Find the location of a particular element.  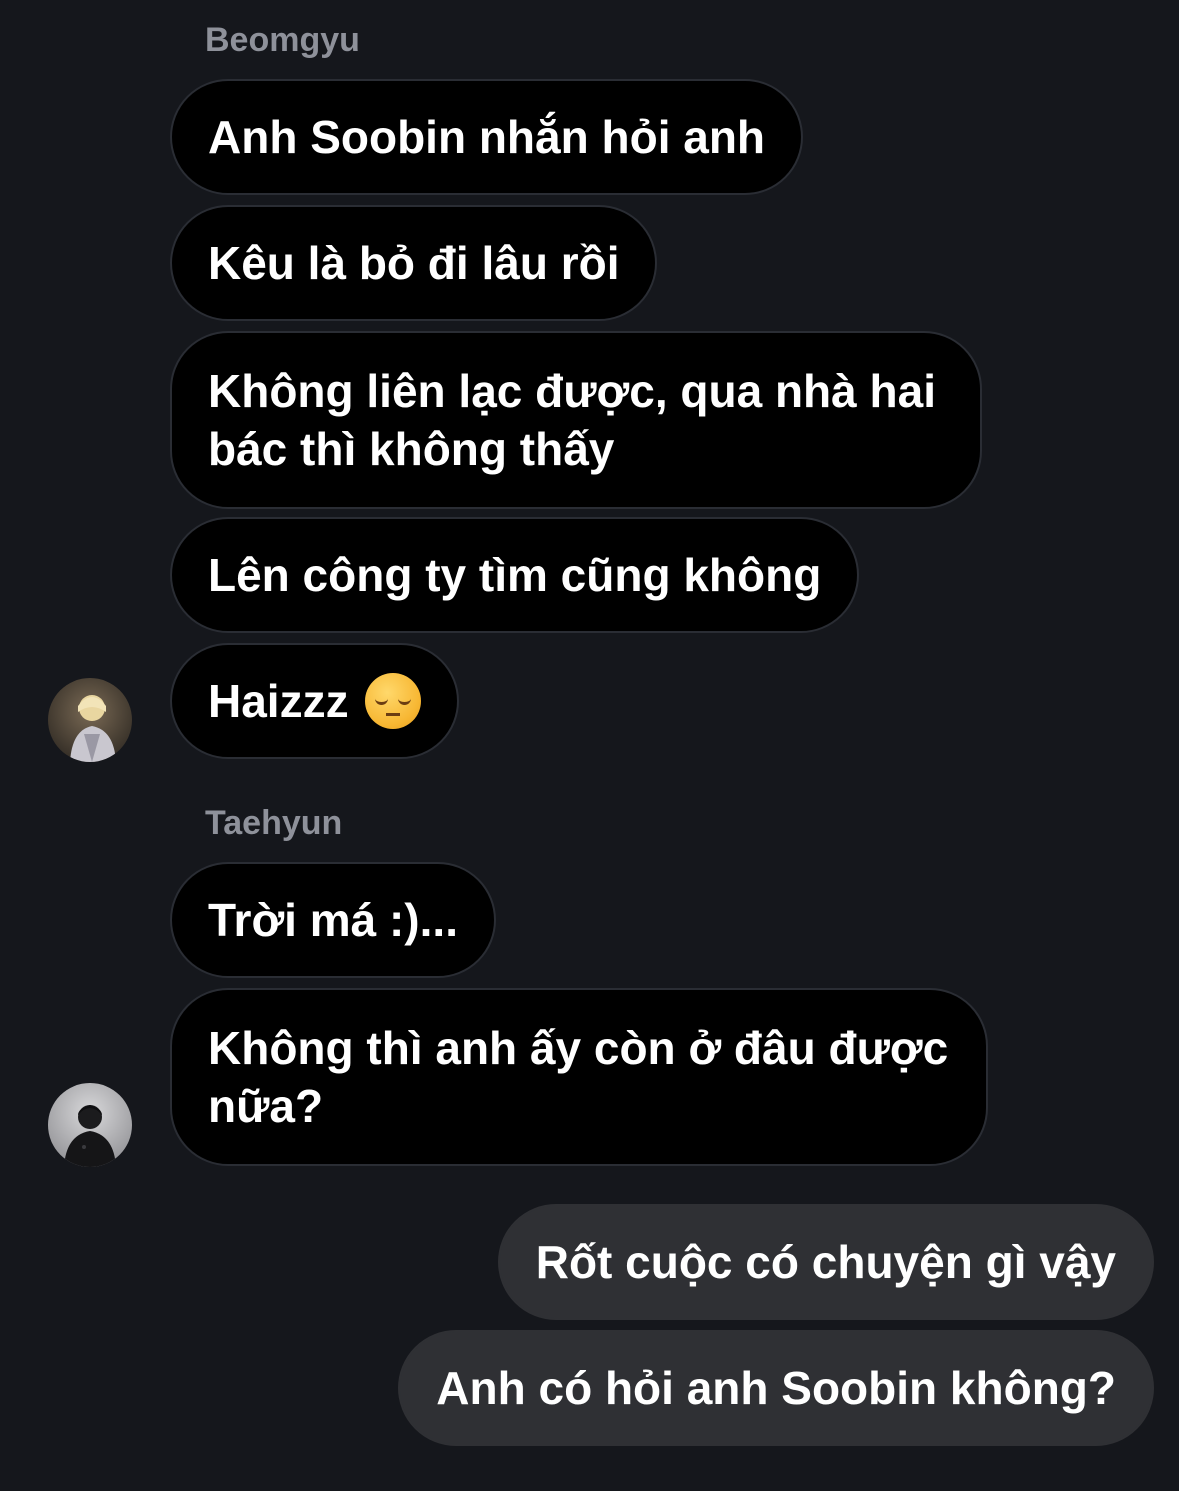

message-bubble-outgoing: Anh có hỏi anh Soobin không? is located at coordinates (776, 1388).